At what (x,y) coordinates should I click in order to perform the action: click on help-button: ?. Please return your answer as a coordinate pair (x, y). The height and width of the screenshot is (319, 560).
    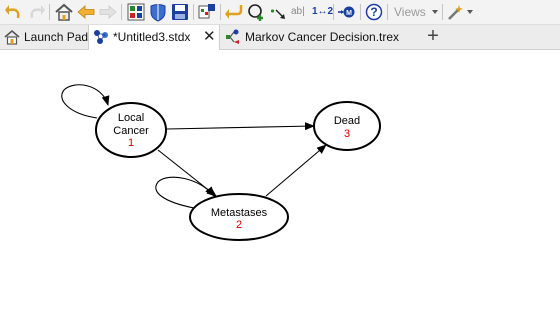
    Looking at the image, I should click on (374, 12).